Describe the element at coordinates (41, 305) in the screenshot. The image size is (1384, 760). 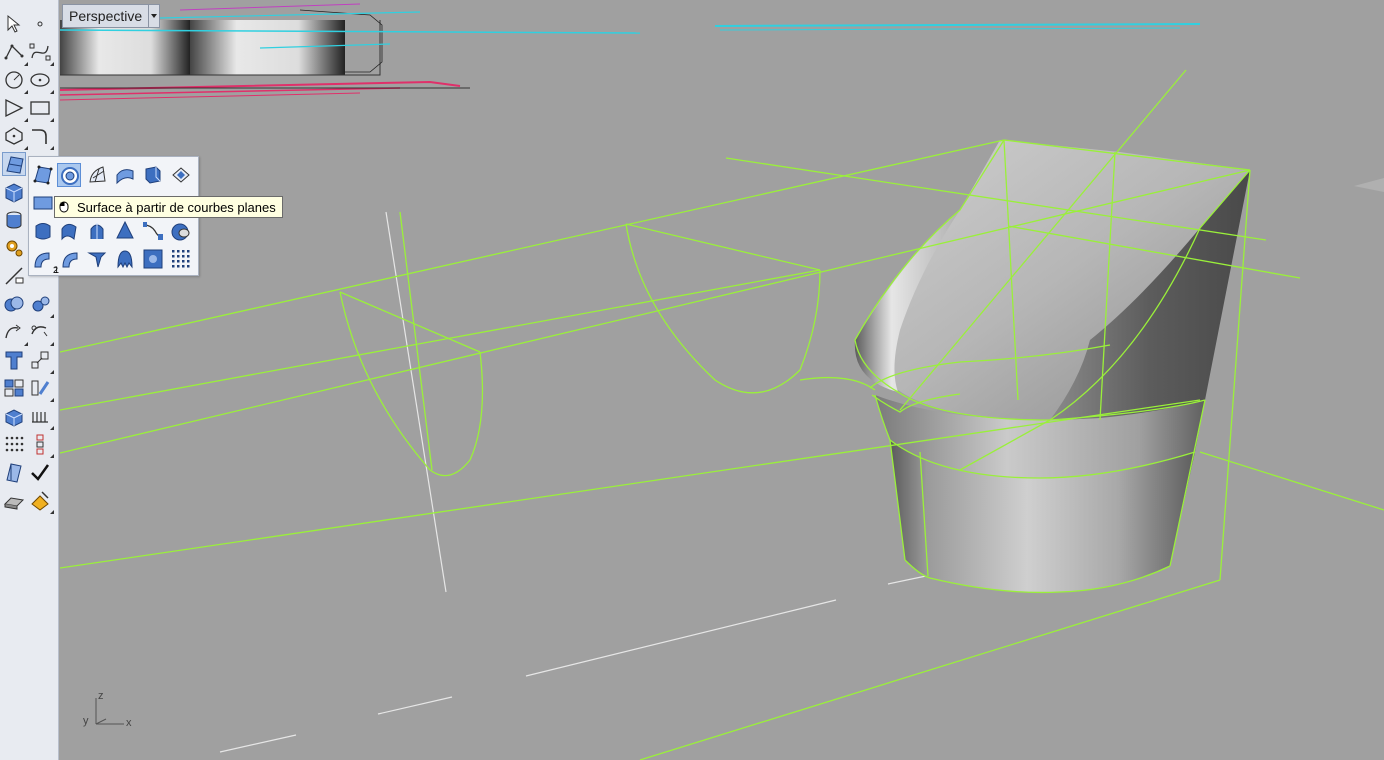
I see `boolean-split-icon` at that location.